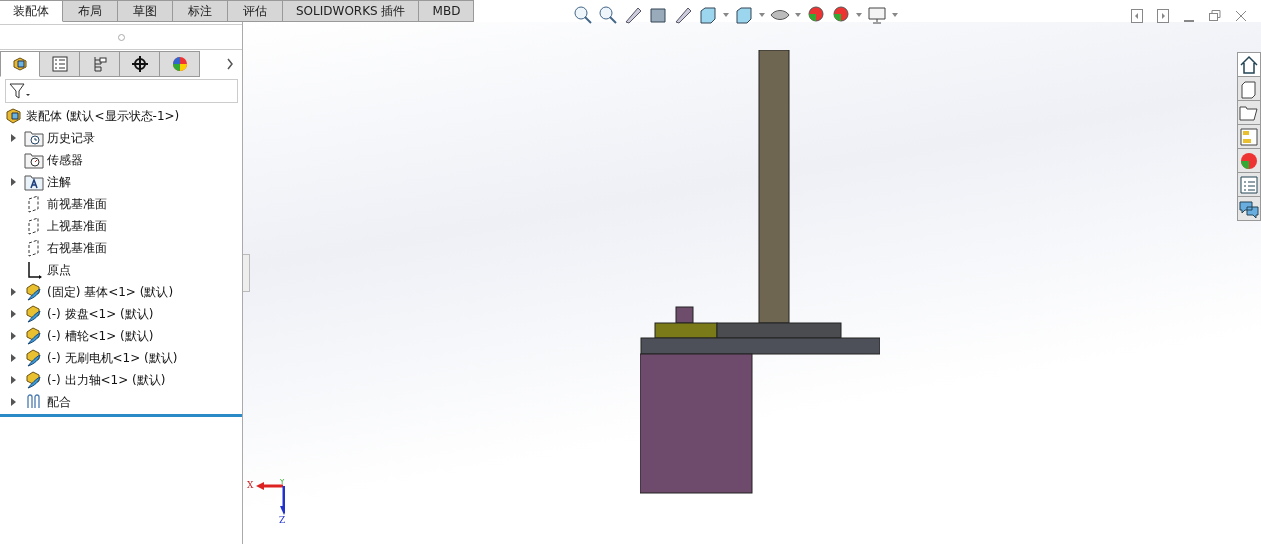  I want to click on z-axis-label: Z, so click(282, 520).